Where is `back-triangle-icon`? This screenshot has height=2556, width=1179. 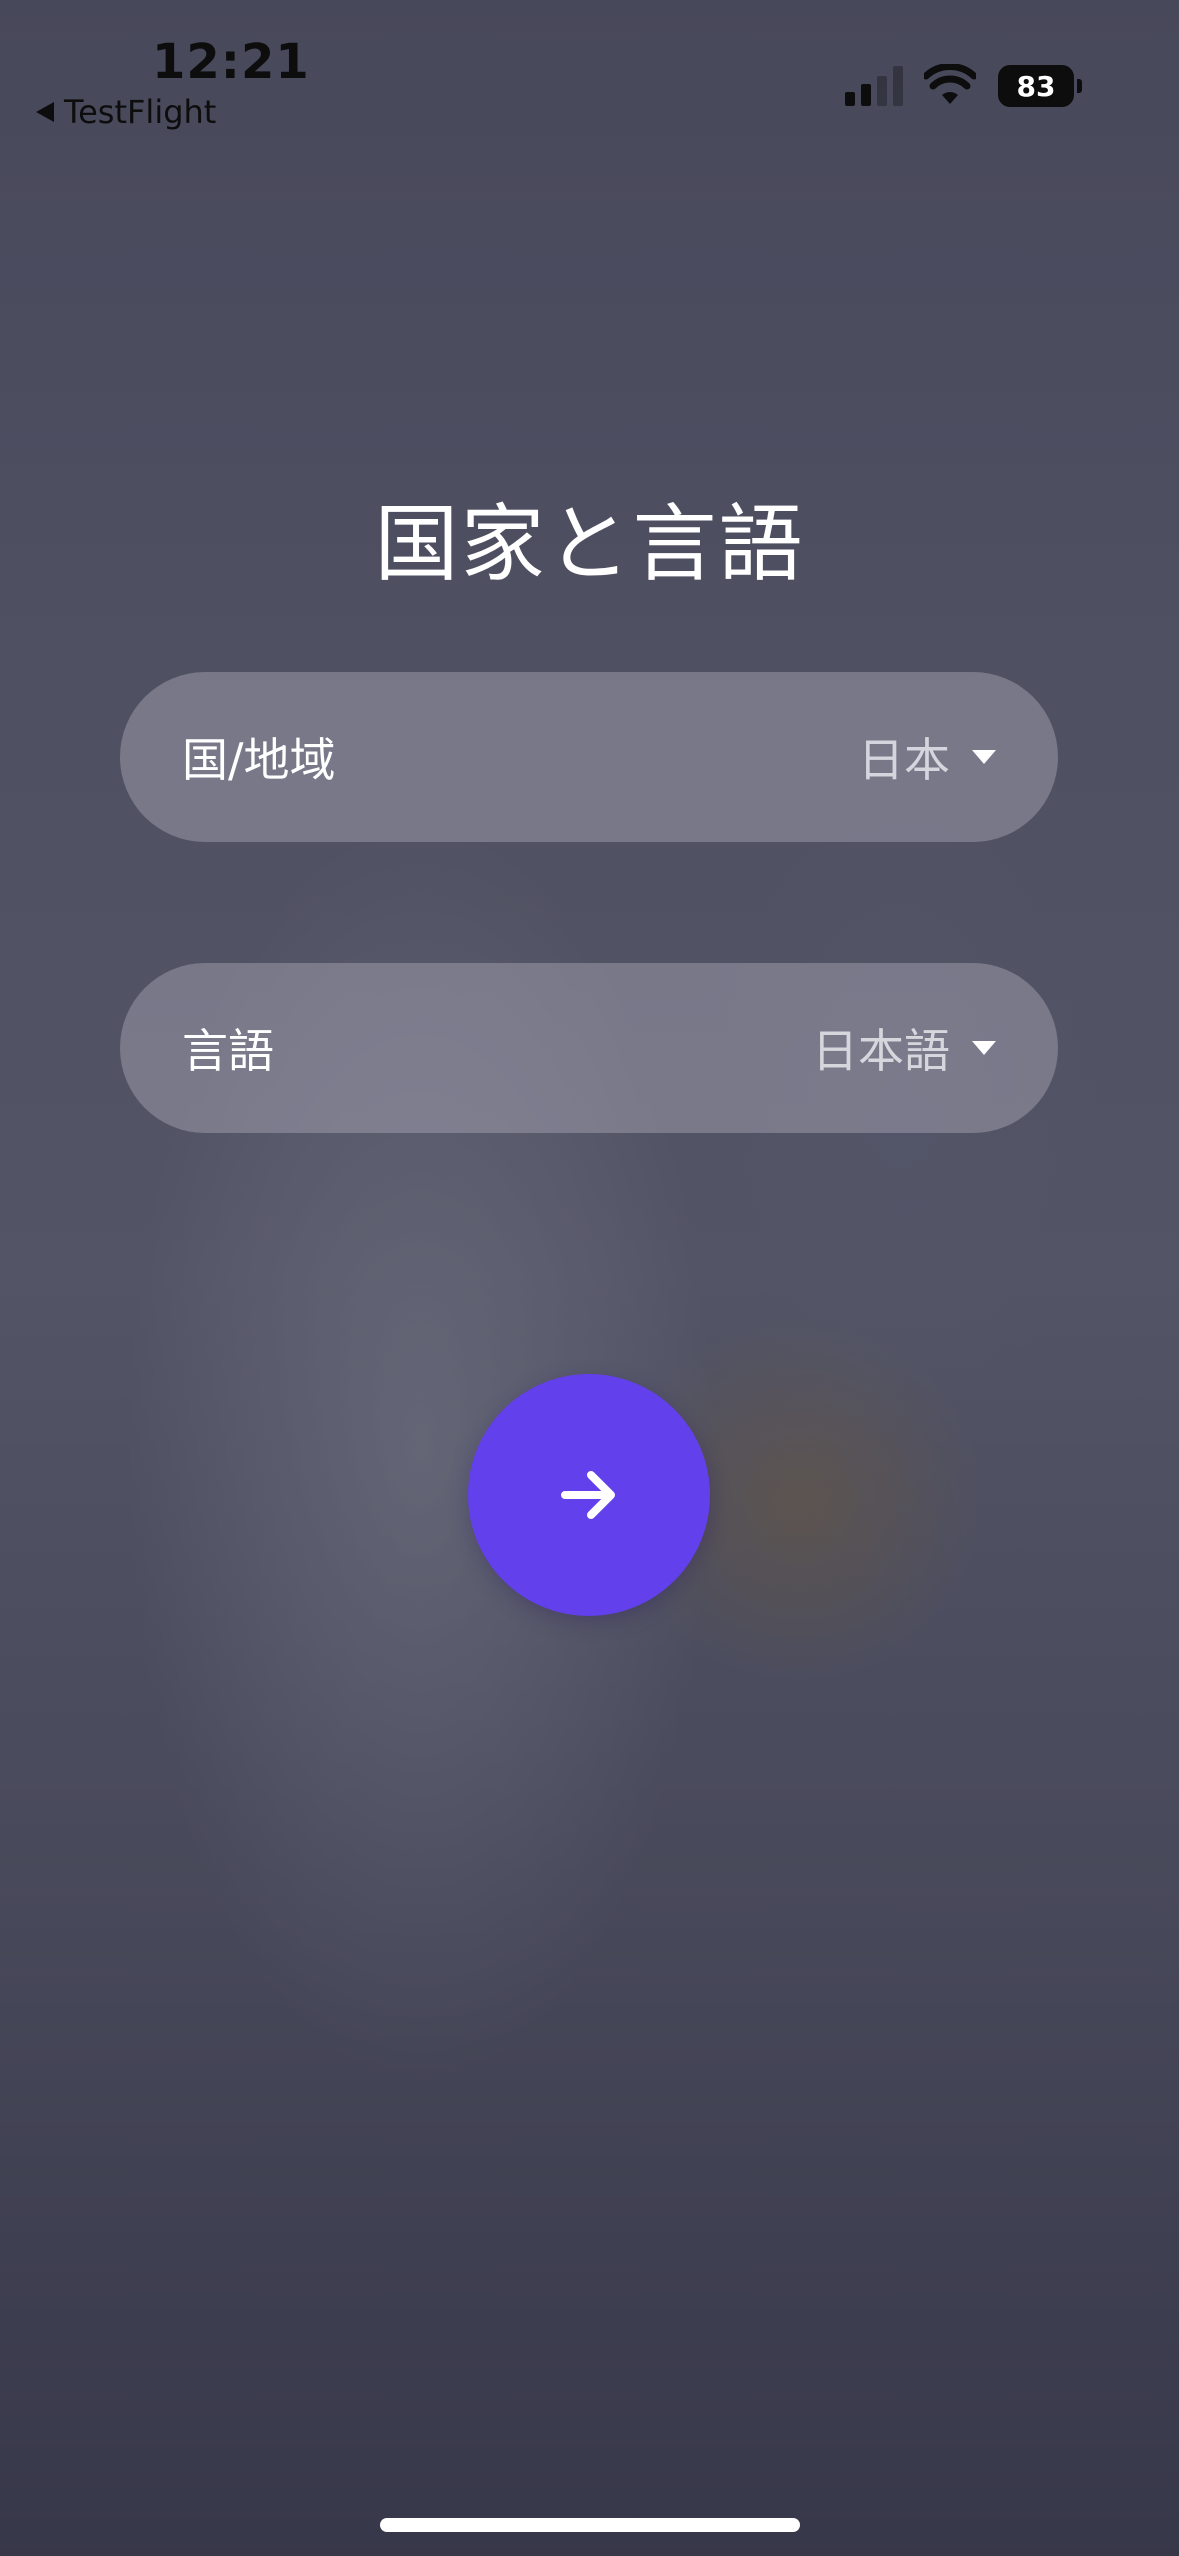
back-triangle-icon is located at coordinates (45, 112).